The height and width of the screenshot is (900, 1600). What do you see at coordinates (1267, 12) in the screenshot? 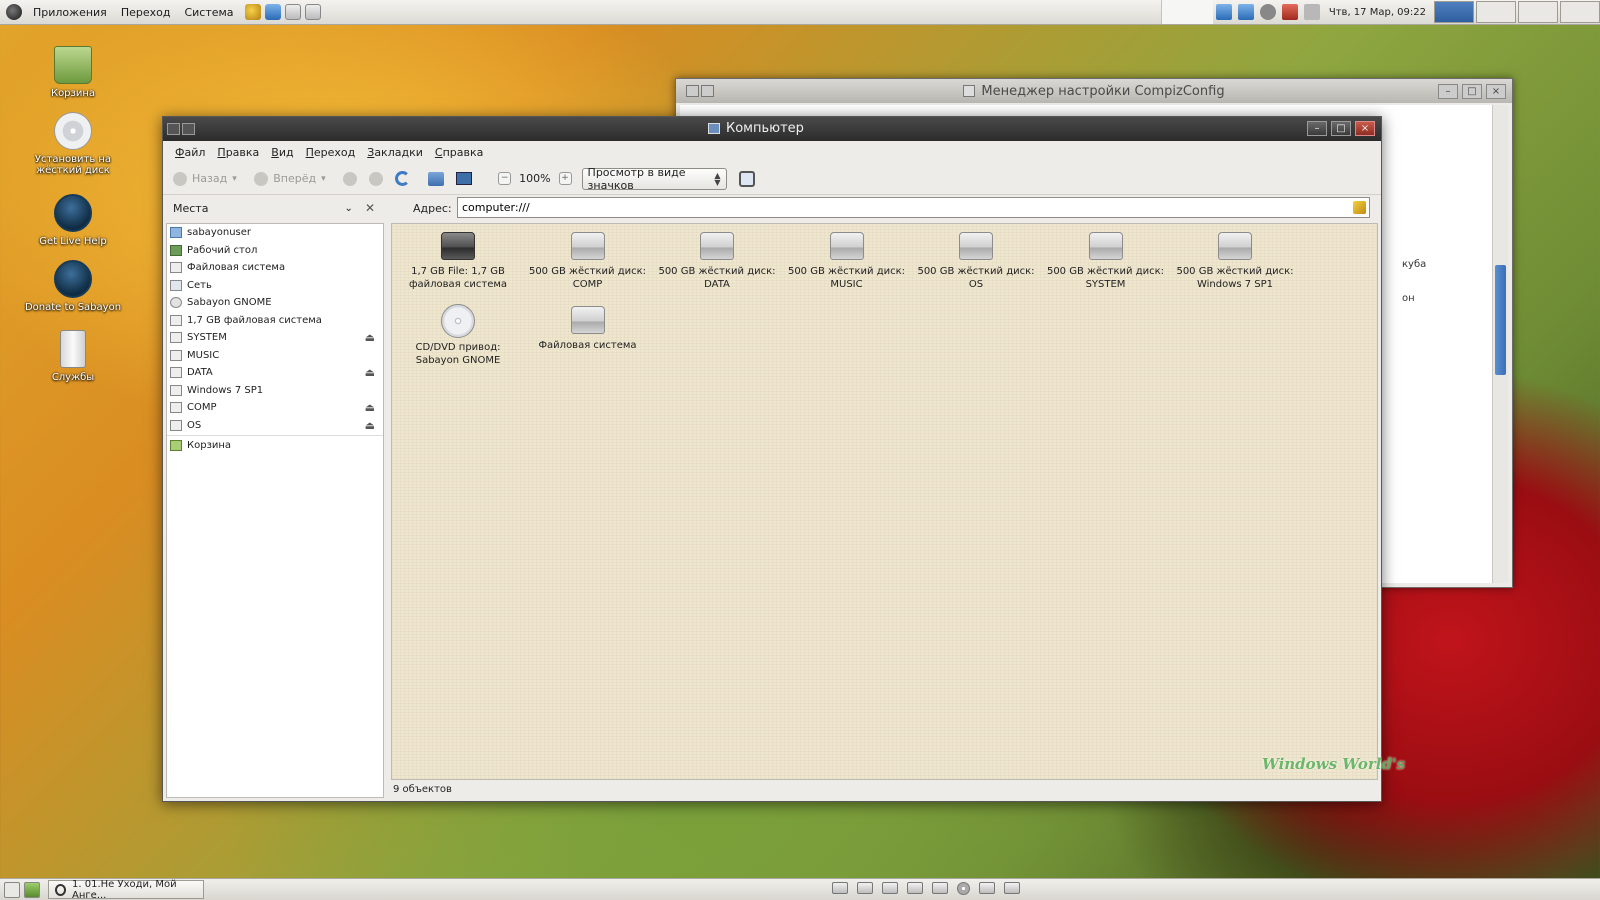
I see `volume-icon` at bounding box center [1267, 12].